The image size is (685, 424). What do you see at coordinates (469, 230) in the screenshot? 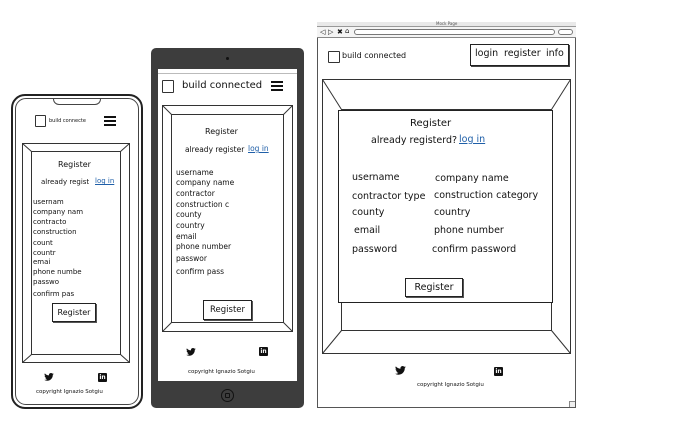
I see `field-phone-number: phone number` at bounding box center [469, 230].